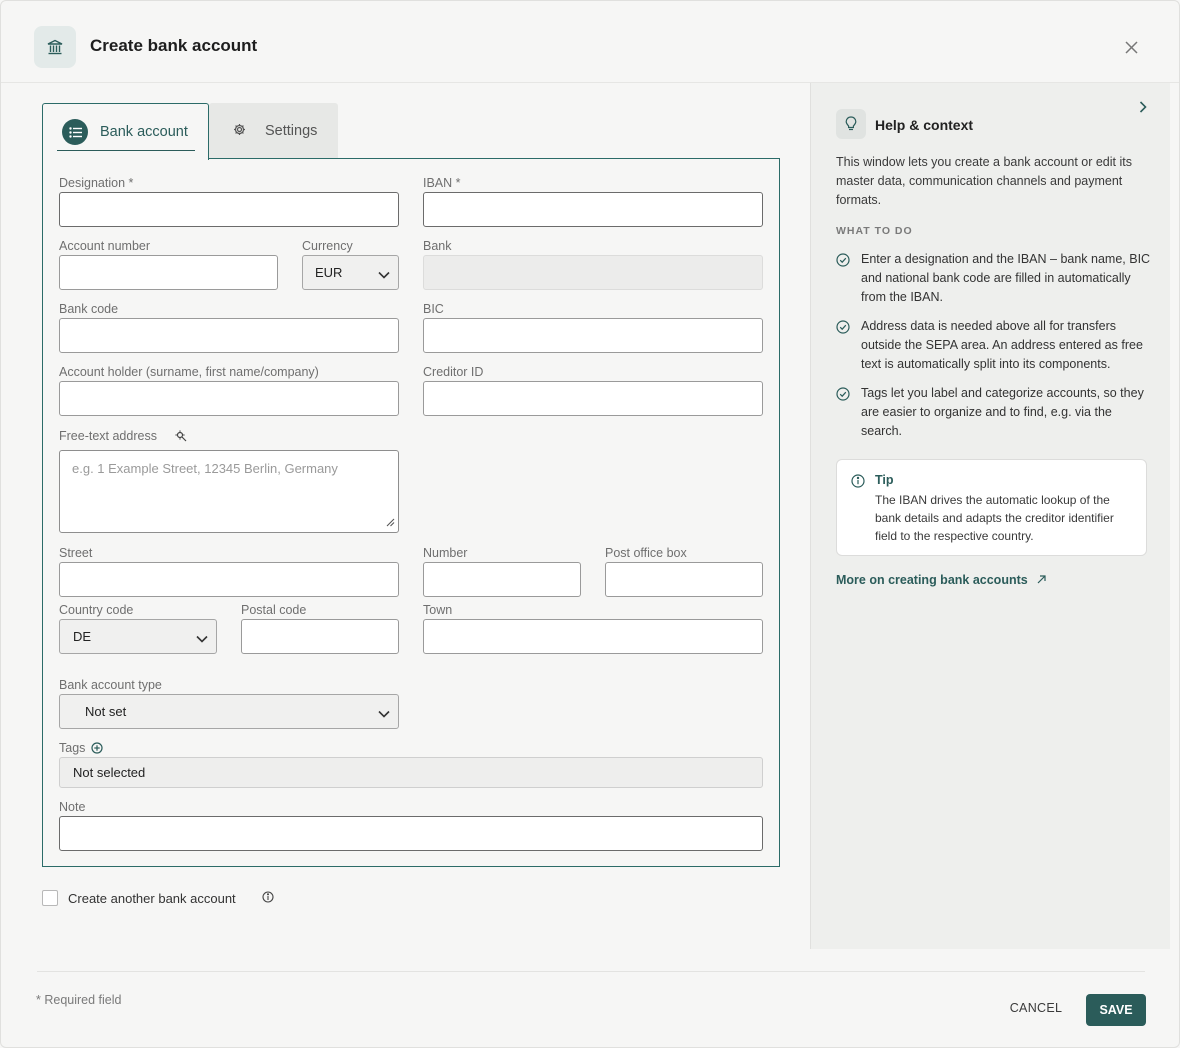  Describe the element at coordinates (438, 610) in the screenshot. I see `town-label: Town` at that location.